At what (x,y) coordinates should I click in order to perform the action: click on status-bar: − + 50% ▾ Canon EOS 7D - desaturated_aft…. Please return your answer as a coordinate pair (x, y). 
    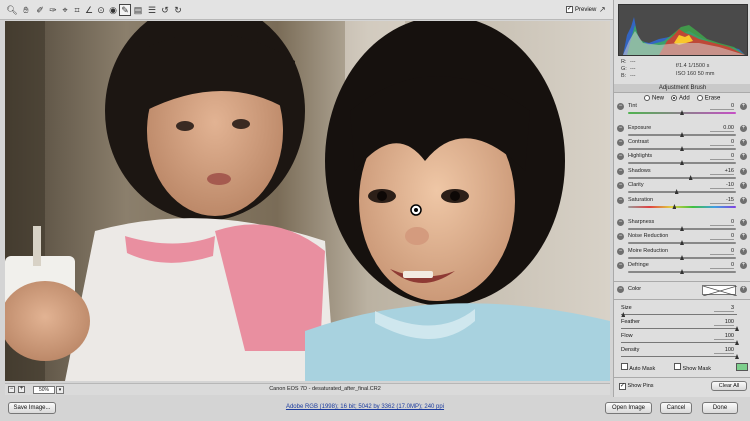
    Looking at the image, I should click on (307, 389).